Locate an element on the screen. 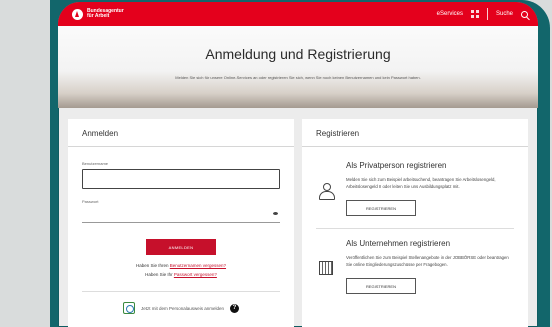  id-card-login-row: Jetzt mit dem Personalausweis anmelden ? is located at coordinates (181, 308).